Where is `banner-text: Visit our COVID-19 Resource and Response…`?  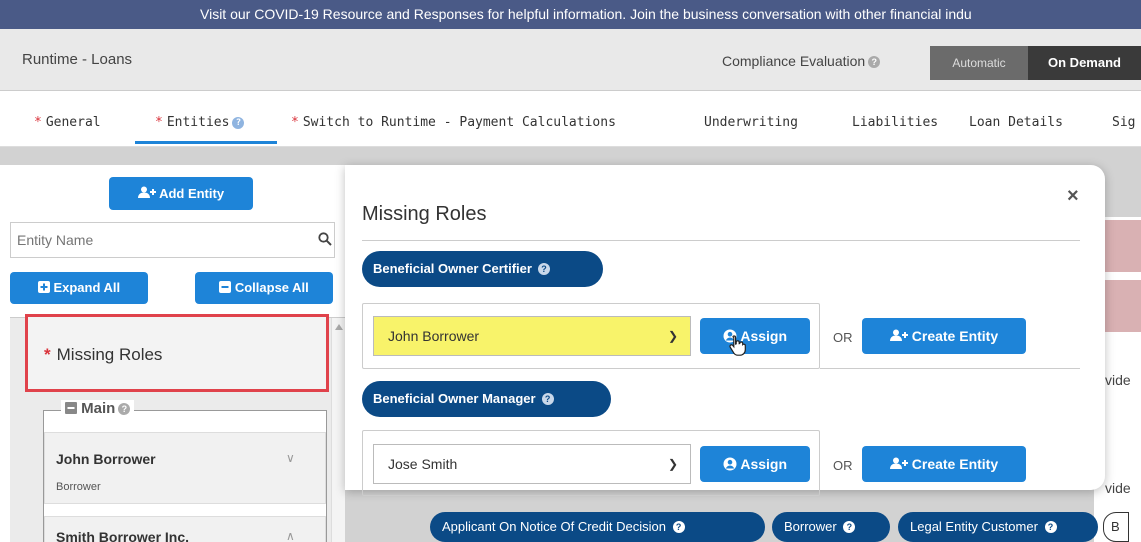
banner-text: Visit our COVID-19 Resource and Response… is located at coordinates (586, 14).